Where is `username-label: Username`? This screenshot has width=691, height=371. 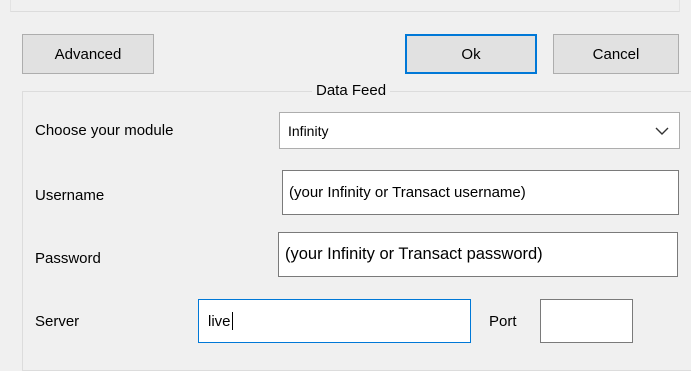 username-label: Username is located at coordinates (70, 195).